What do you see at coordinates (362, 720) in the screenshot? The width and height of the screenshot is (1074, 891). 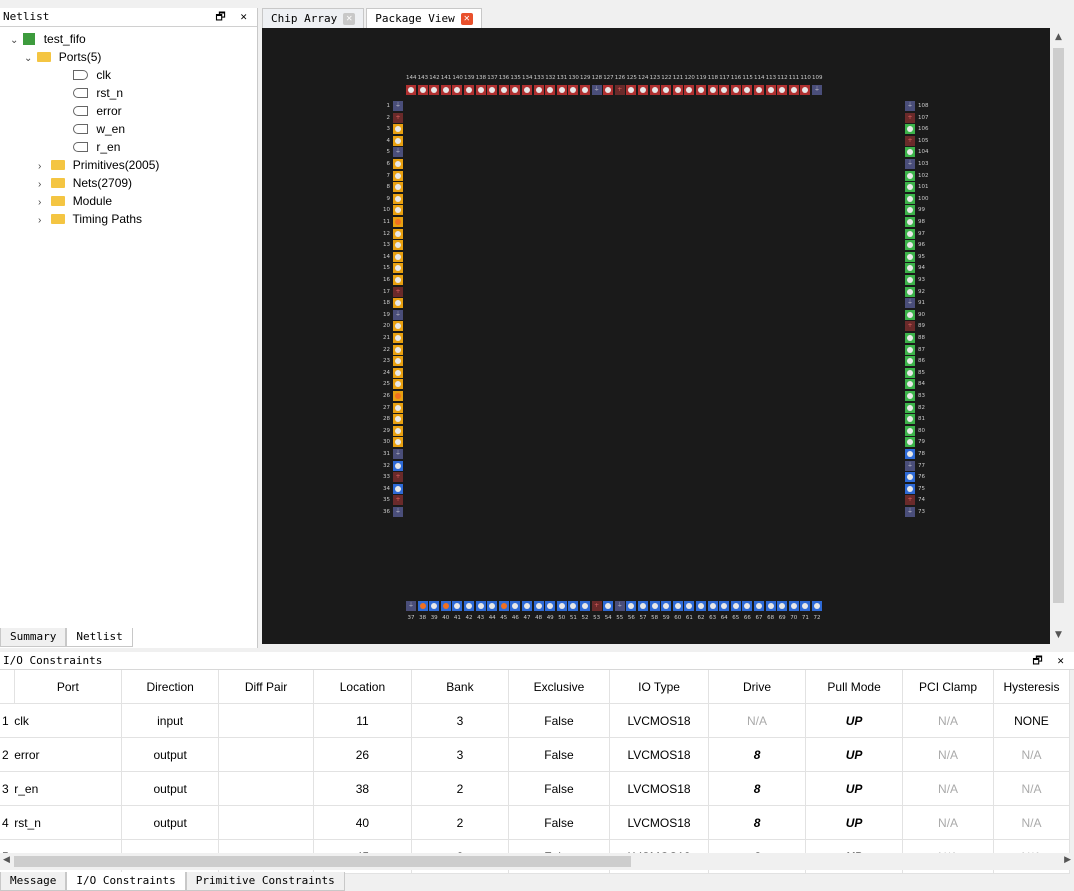 I see `cell-location: 11` at bounding box center [362, 720].